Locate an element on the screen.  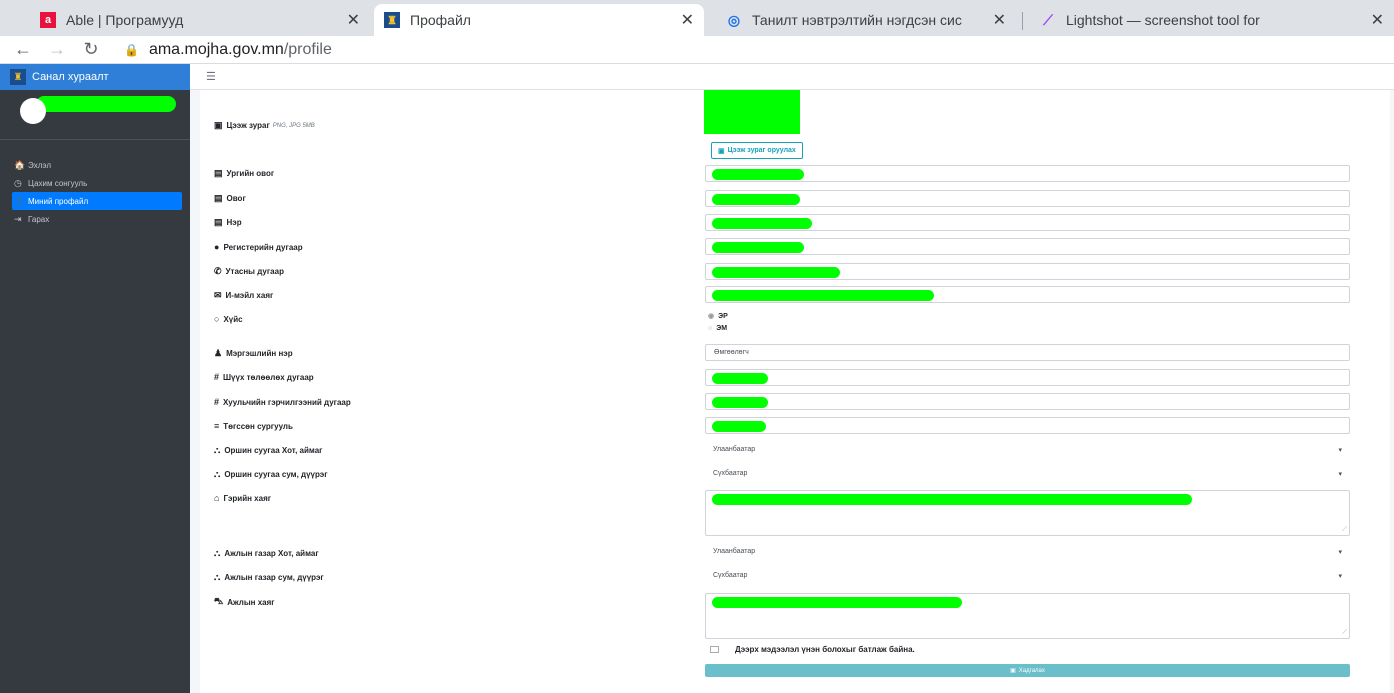
school-label-text: Төгссөн сургууль is located at coordinates (258, 426).